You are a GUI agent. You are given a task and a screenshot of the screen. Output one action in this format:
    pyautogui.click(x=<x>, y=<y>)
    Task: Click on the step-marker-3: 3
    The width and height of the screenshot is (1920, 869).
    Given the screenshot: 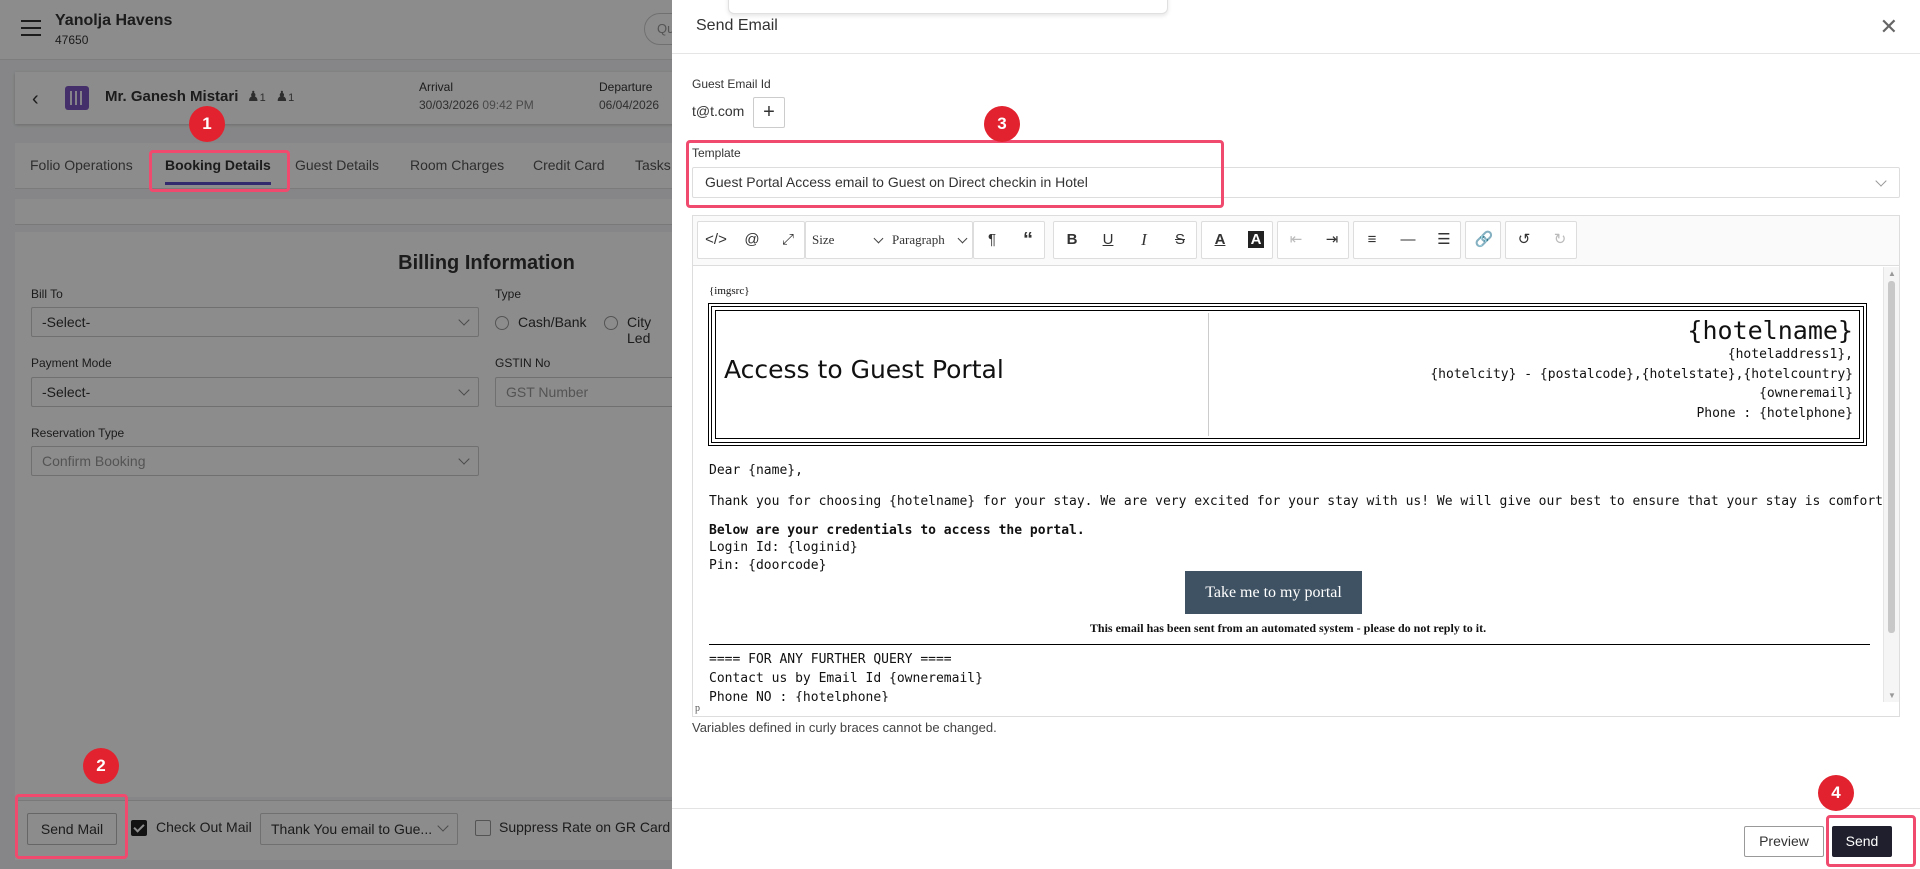 What is the action you would take?
    pyautogui.click(x=1002, y=124)
    